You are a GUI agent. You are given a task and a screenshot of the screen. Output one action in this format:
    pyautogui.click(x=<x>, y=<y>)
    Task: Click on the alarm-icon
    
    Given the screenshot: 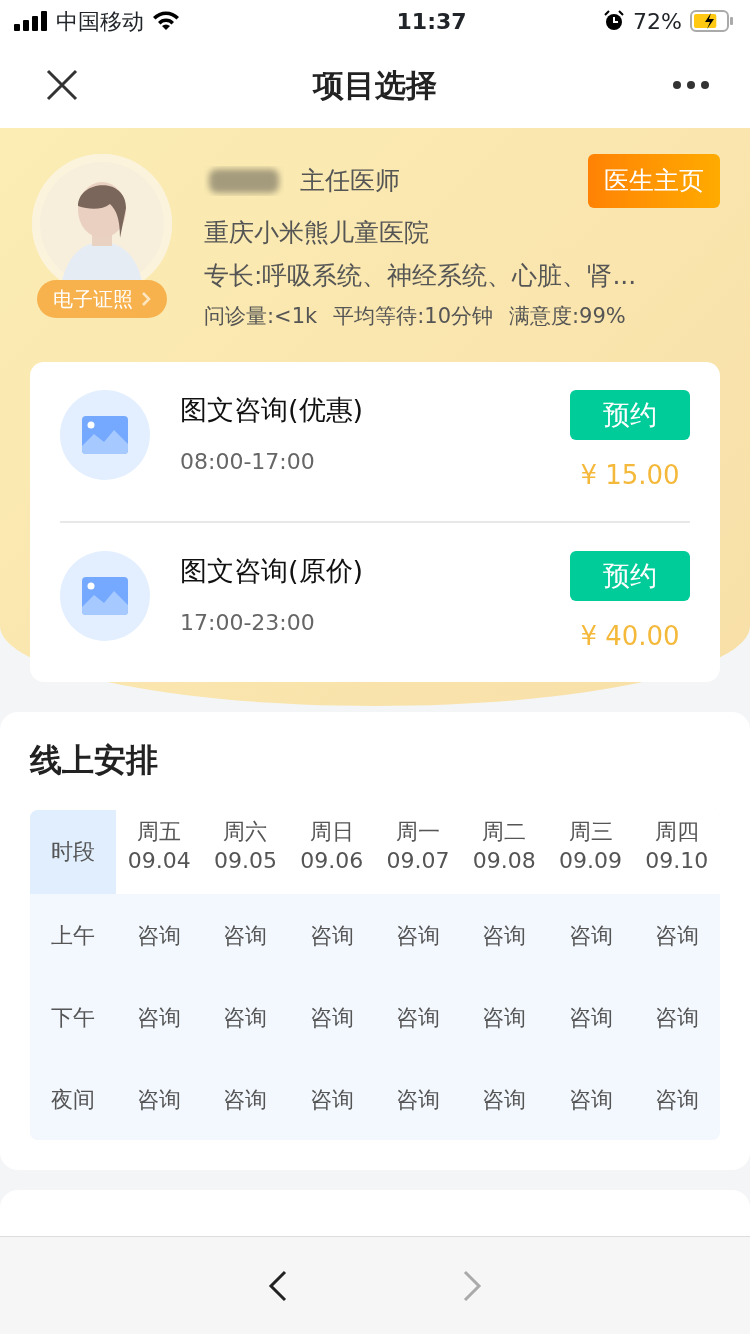 What is the action you would take?
    pyautogui.click(x=614, y=21)
    